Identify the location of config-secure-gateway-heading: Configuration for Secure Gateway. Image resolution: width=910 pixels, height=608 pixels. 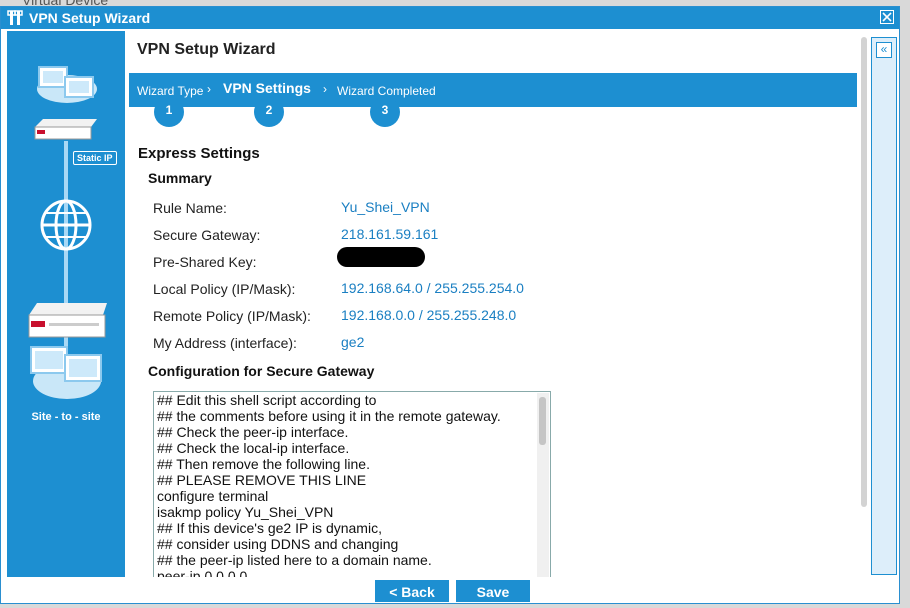
(261, 371).